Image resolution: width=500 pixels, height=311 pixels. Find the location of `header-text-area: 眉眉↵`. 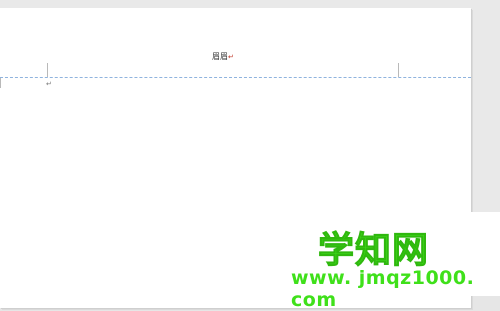

header-text-area: 眉眉↵ is located at coordinates (223, 56).